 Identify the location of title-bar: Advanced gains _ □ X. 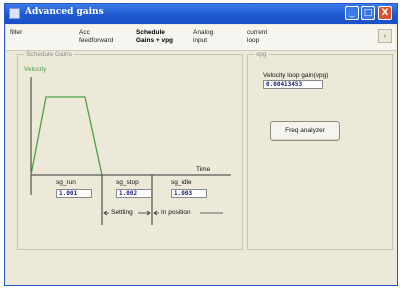
(201, 14).